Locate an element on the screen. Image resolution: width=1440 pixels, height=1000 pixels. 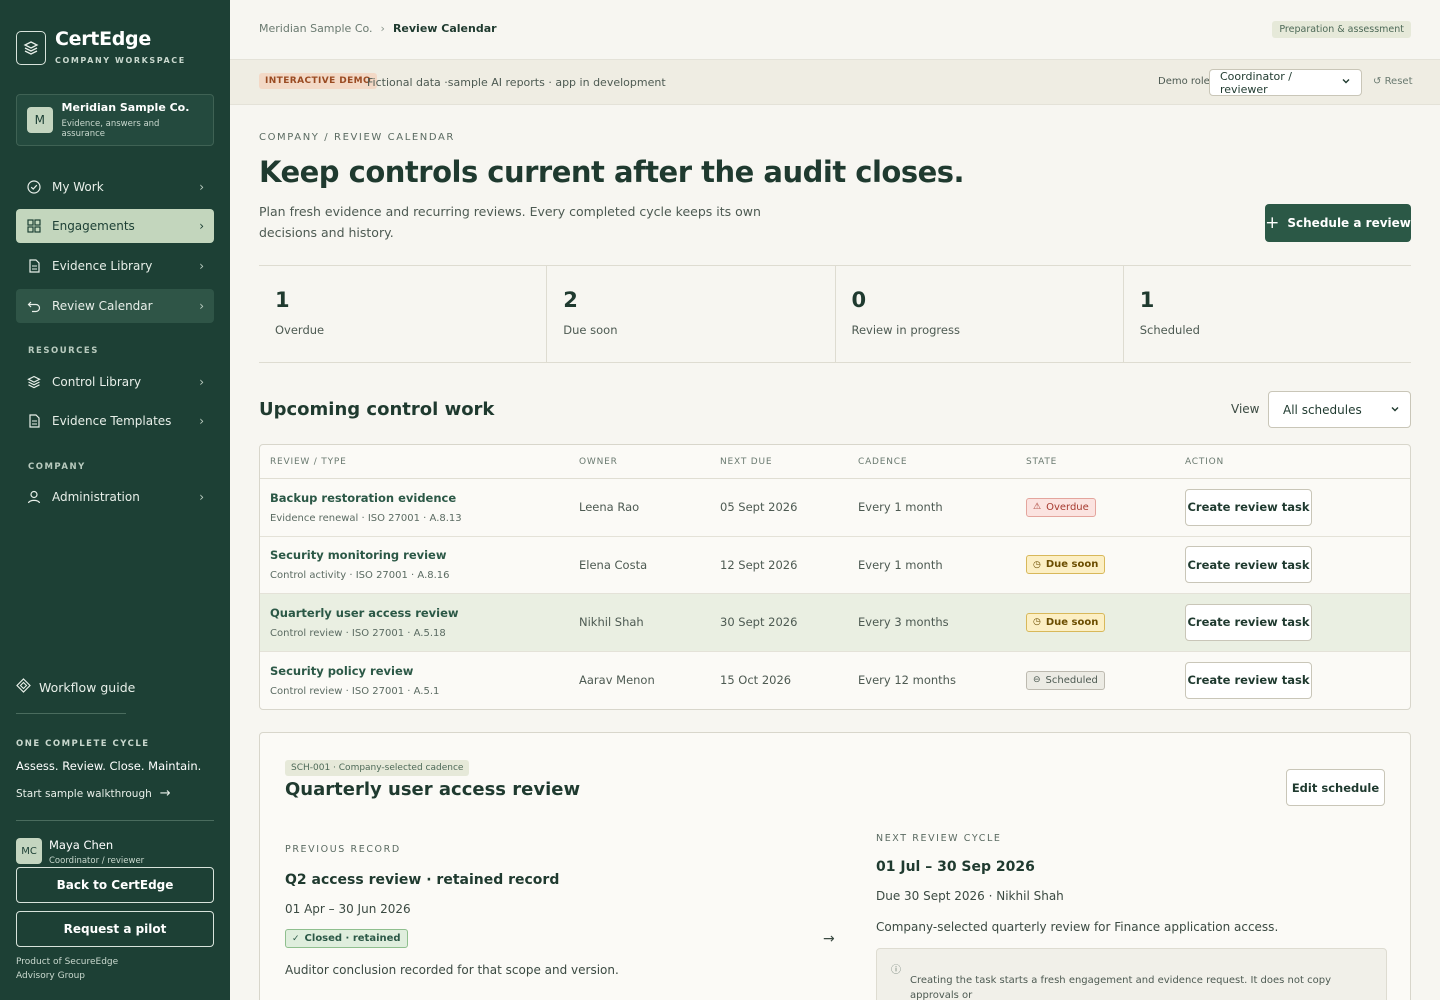
reset-button: ↺ Reset is located at coordinates (1393, 81).